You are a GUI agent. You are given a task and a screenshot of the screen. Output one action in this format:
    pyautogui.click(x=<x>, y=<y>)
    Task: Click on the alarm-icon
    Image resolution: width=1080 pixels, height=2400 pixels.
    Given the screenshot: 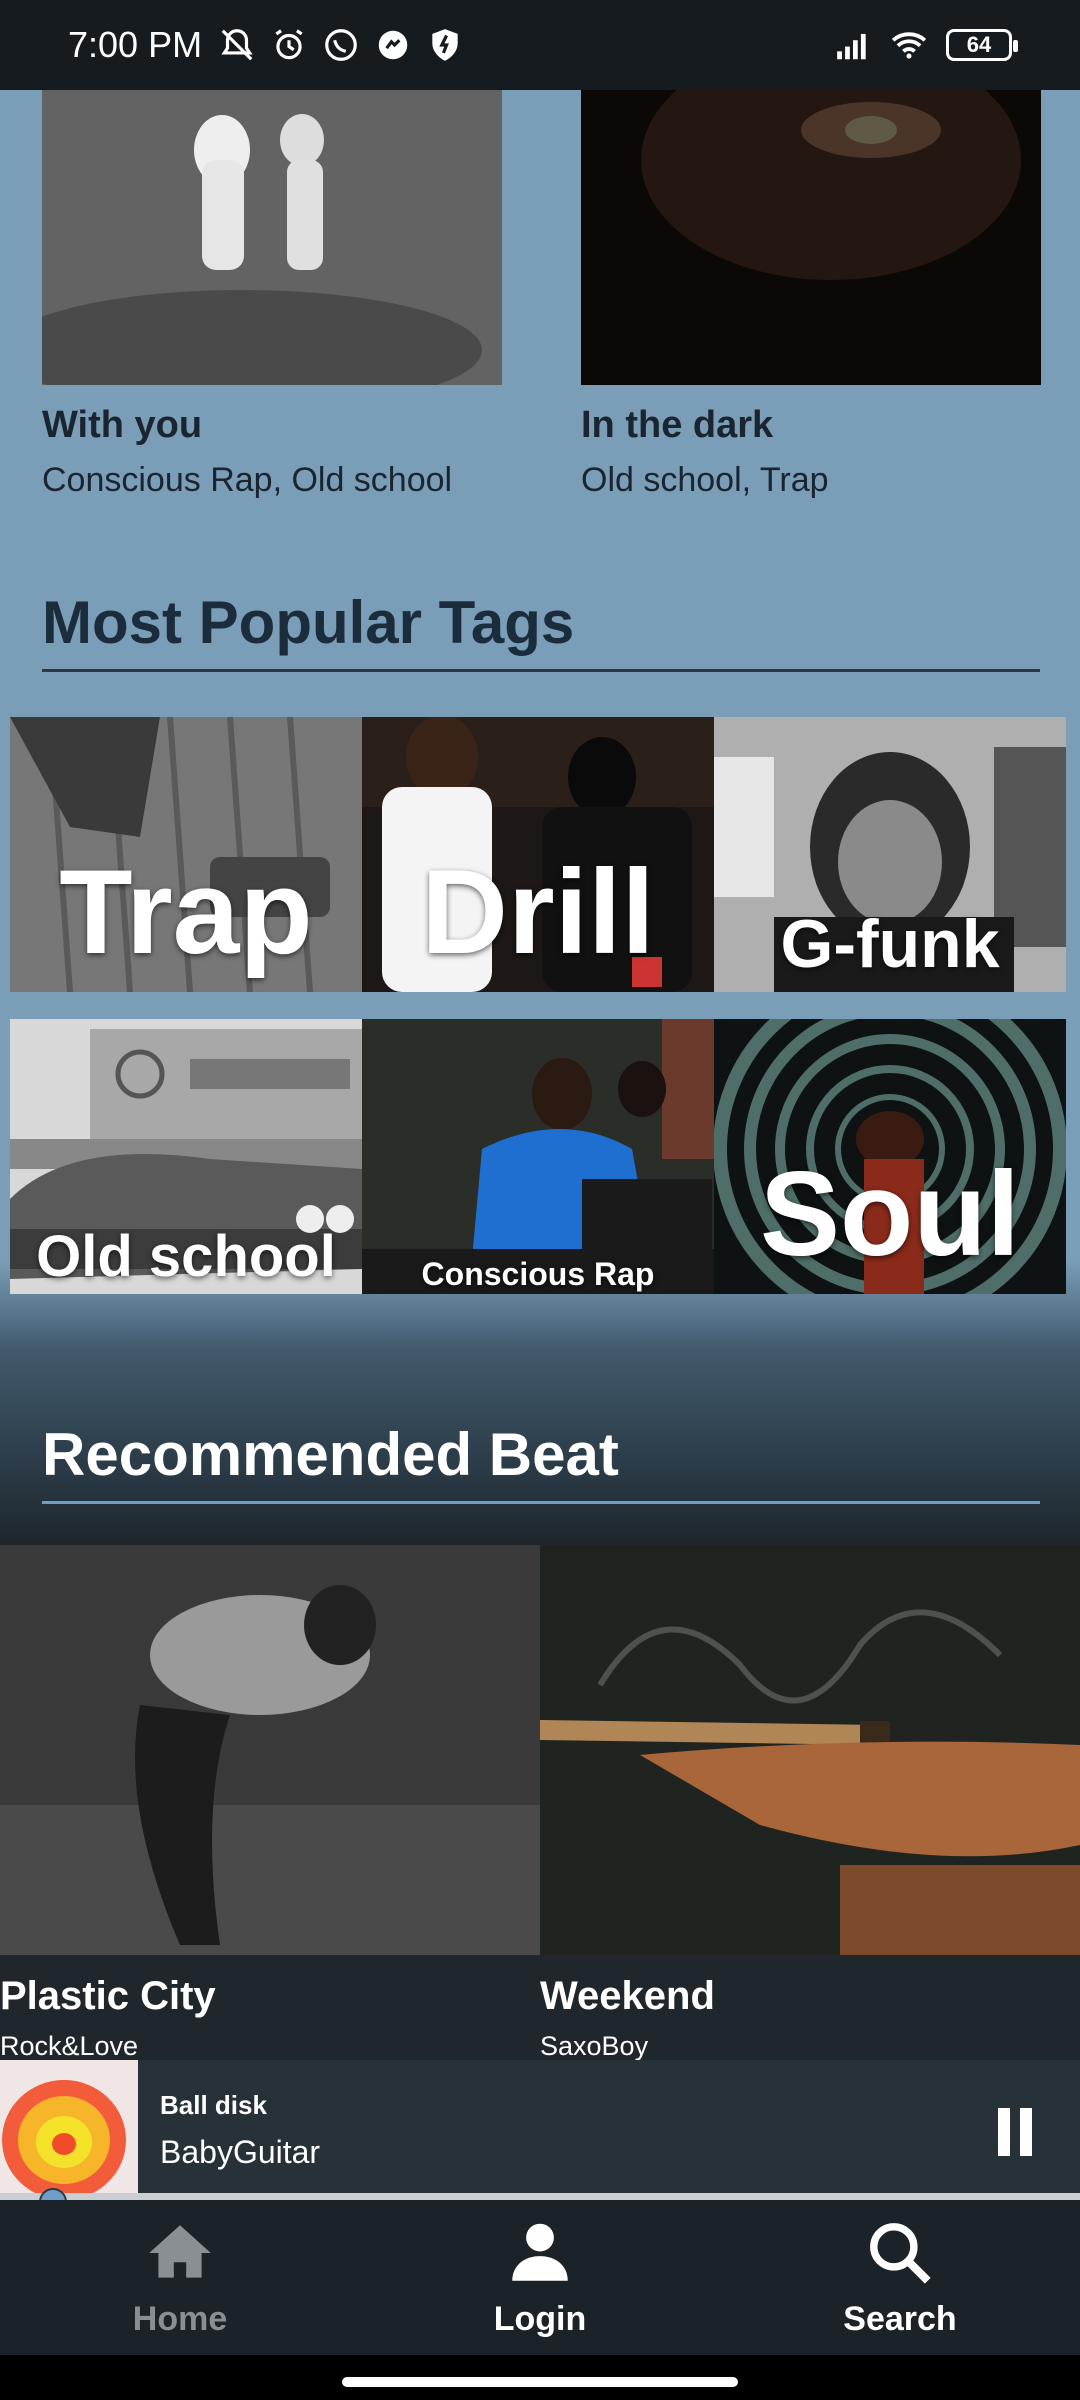 What is the action you would take?
    pyautogui.click(x=289, y=44)
    